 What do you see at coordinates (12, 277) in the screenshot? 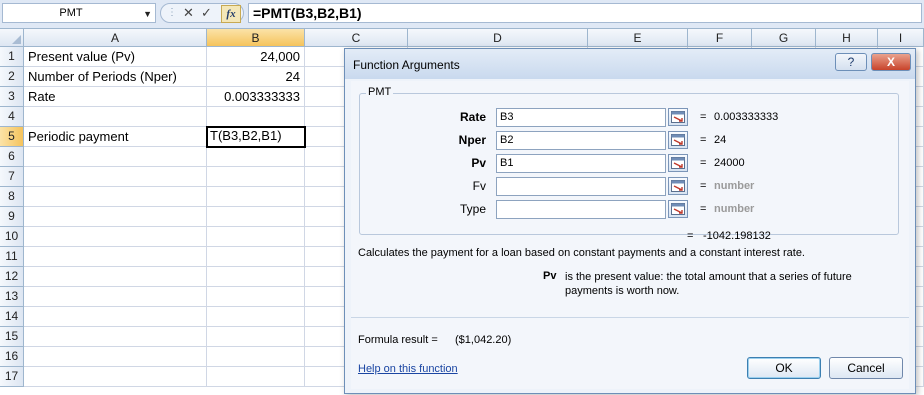
I see `row-header-12: 12` at bounding box center [12, 277].